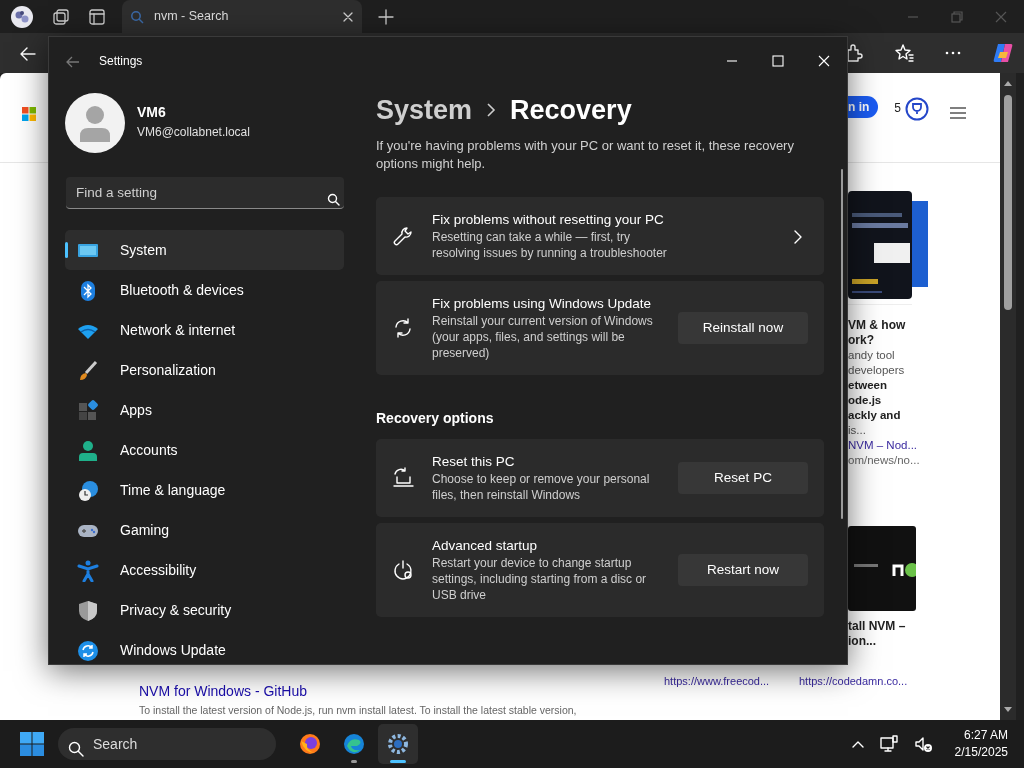  Describe the element at coordinates (242, 16) in the screenshot. I see `browser-tab: nvm - Search` at that location.